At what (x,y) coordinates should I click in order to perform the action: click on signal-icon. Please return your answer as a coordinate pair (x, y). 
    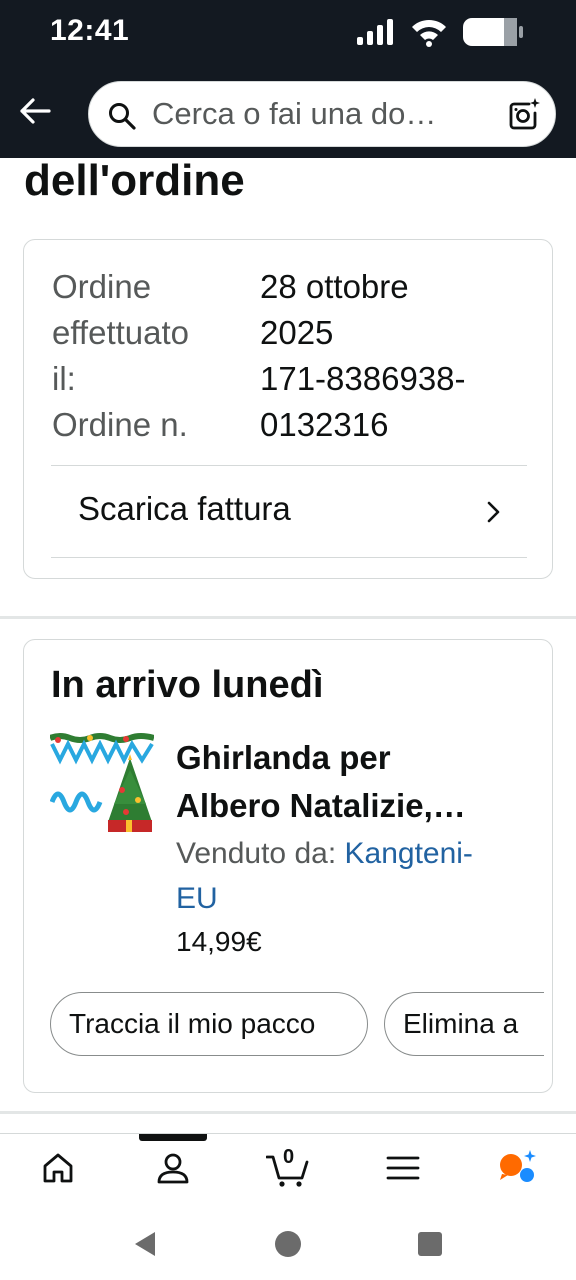
    Looking at the image, I should click on (375, 32).